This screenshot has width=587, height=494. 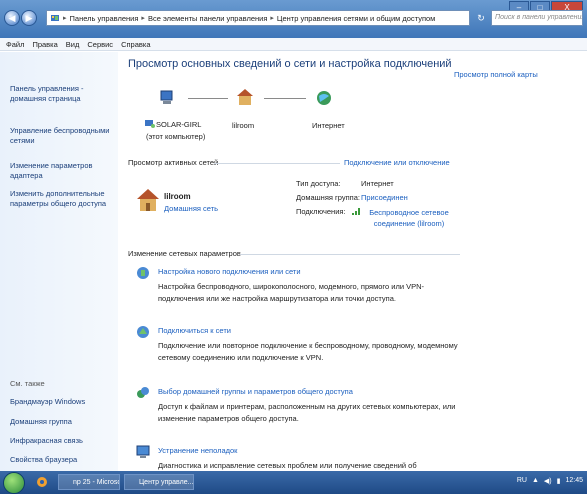 I want to click on system-tray: RU ▲ ◀) ▮ 12:45, so click(x=550, y=481).